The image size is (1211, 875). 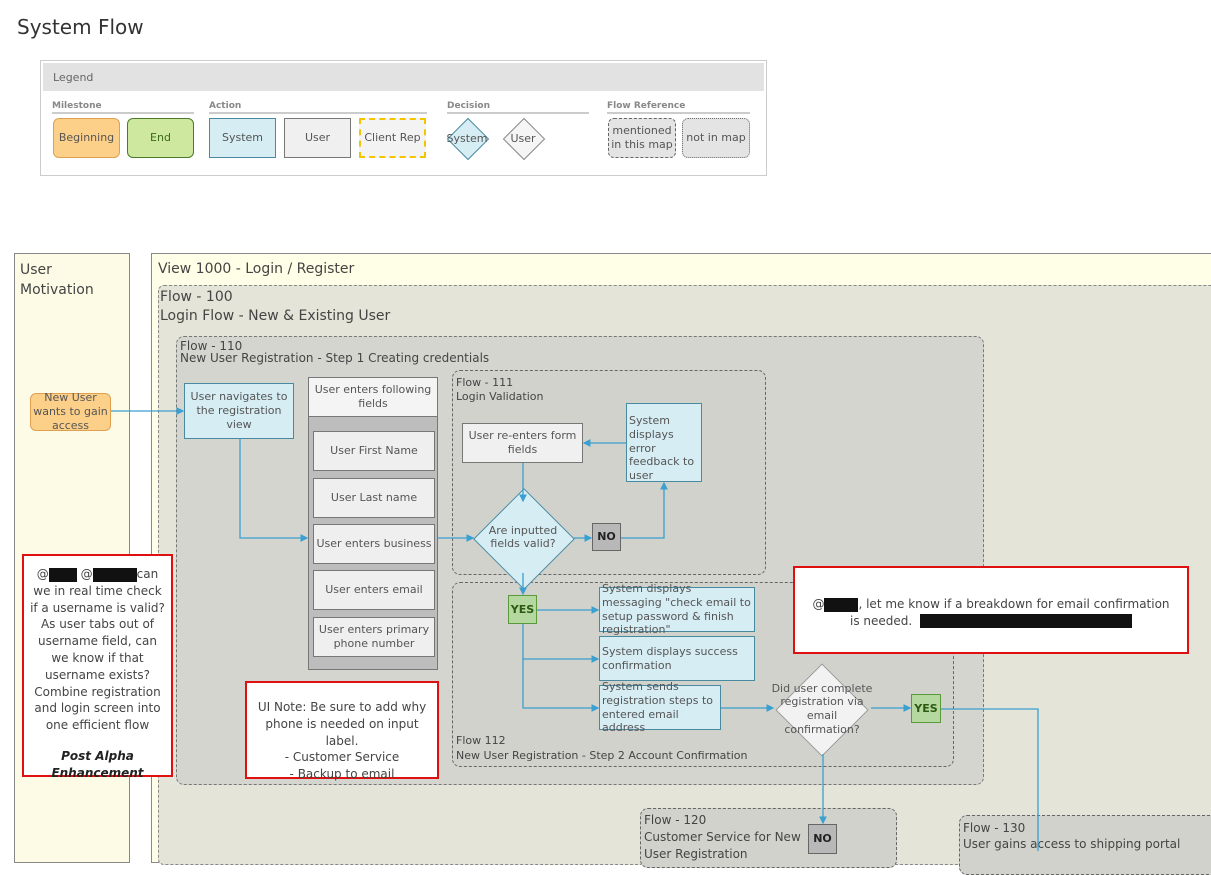 I want to click on success-confirmation-node: System displays success confirmation, so click(x=677, y=658).